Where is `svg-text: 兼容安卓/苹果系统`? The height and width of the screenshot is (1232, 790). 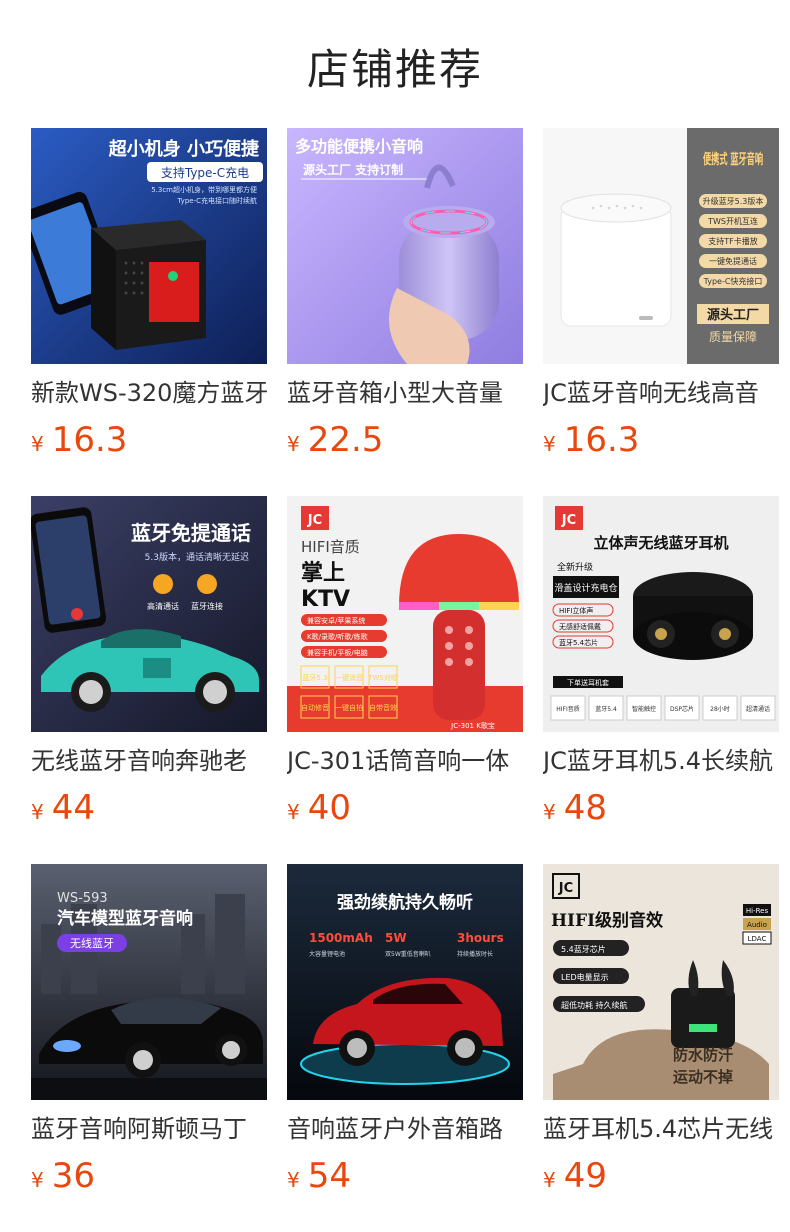
svg-text: 兼容安卓/苹果系统 is located at coordinates (336, 620).